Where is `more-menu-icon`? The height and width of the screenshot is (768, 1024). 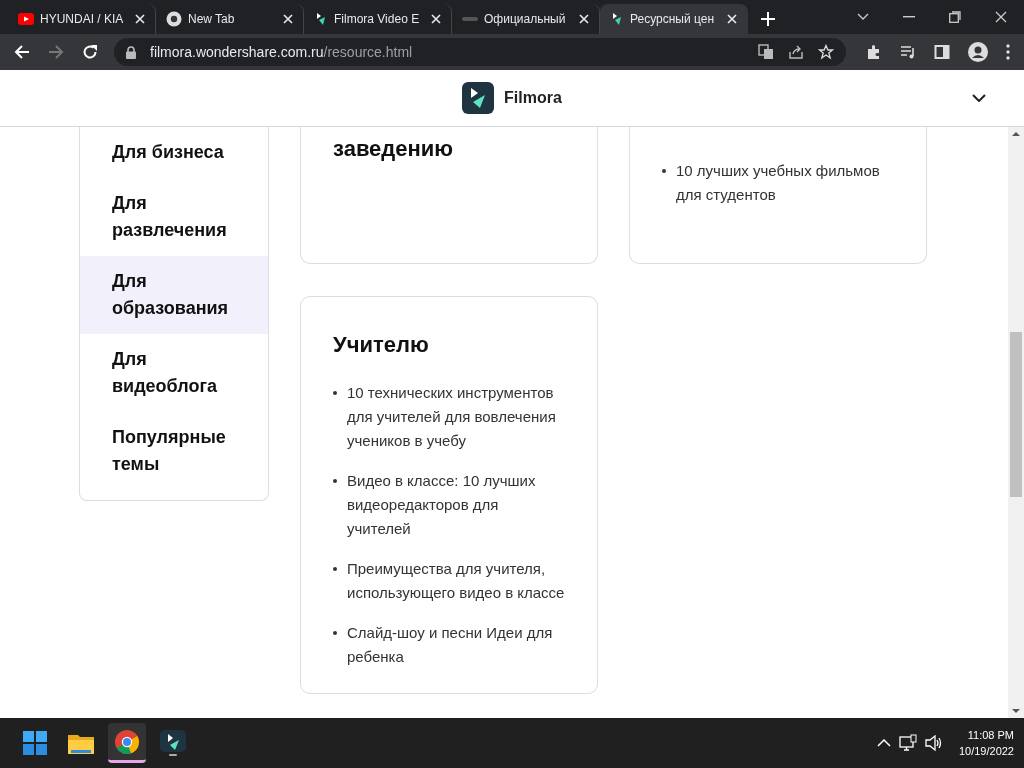 more-menu-icon is located at coordinates (1008, 52).